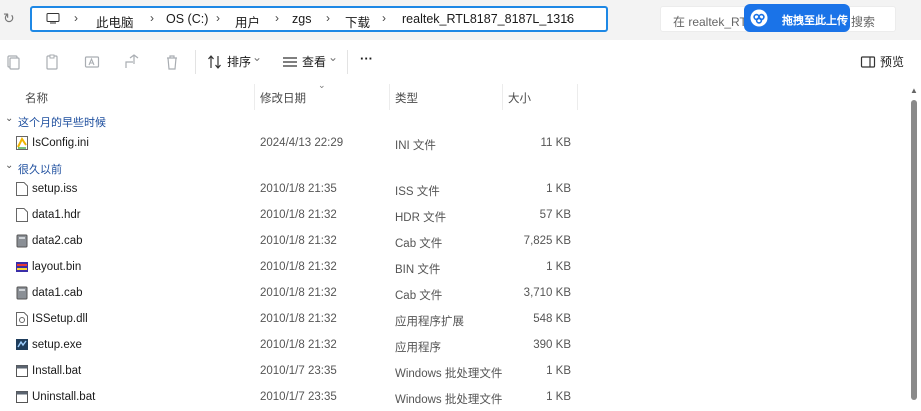 Image resolution: width=921 pixels, height=411 pixels. Describe the element at coordinates (22, 189) in the screenshot. I see `file-icon` at that location.